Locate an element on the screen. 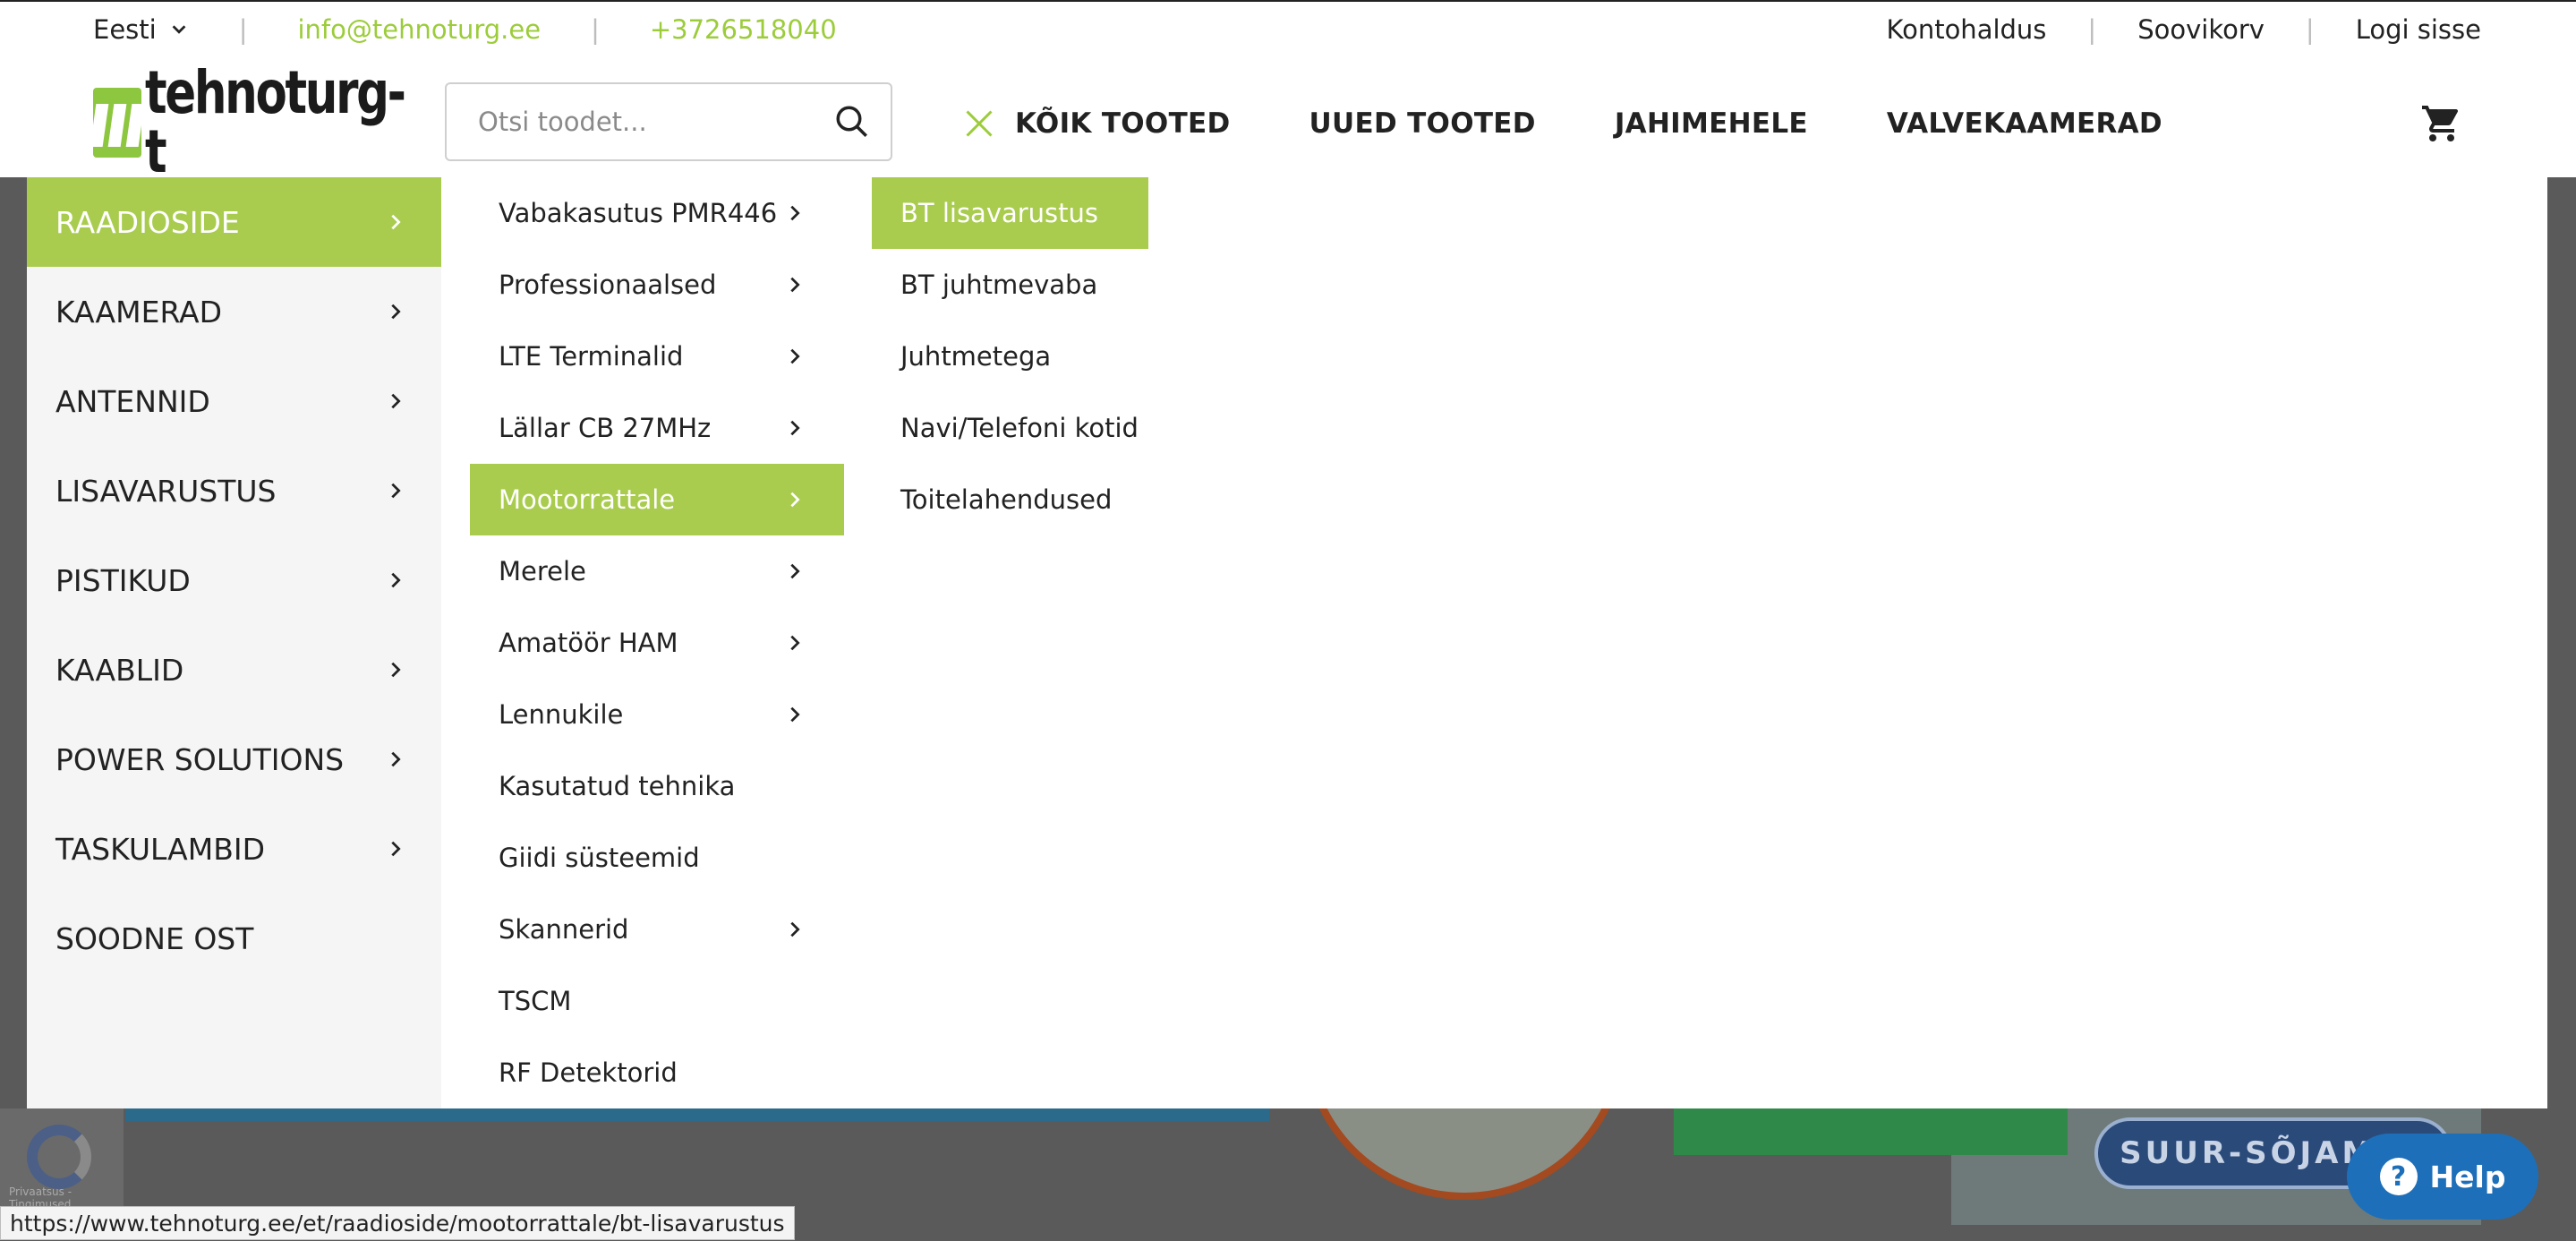 The width and height of the screenshot is (2576, 1241). language-selector: Eesti is located at coordinates (141, 29).